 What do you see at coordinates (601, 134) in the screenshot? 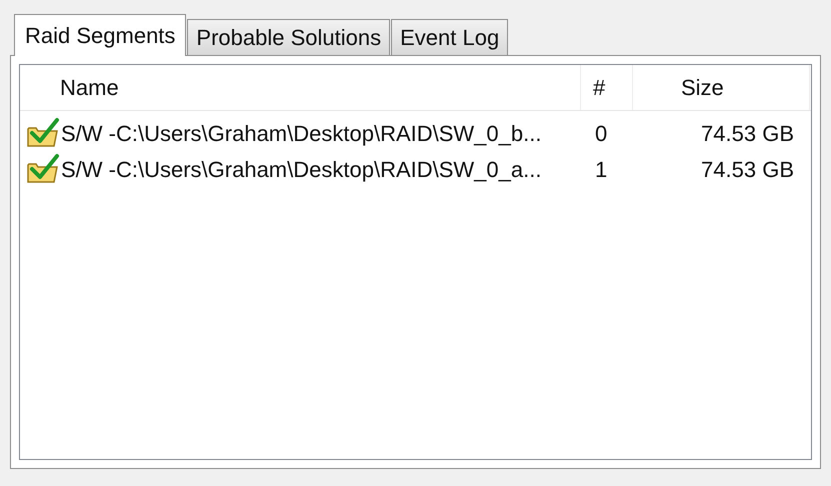
I see `table-cell-text: 0` at bounding box center [601, 134].